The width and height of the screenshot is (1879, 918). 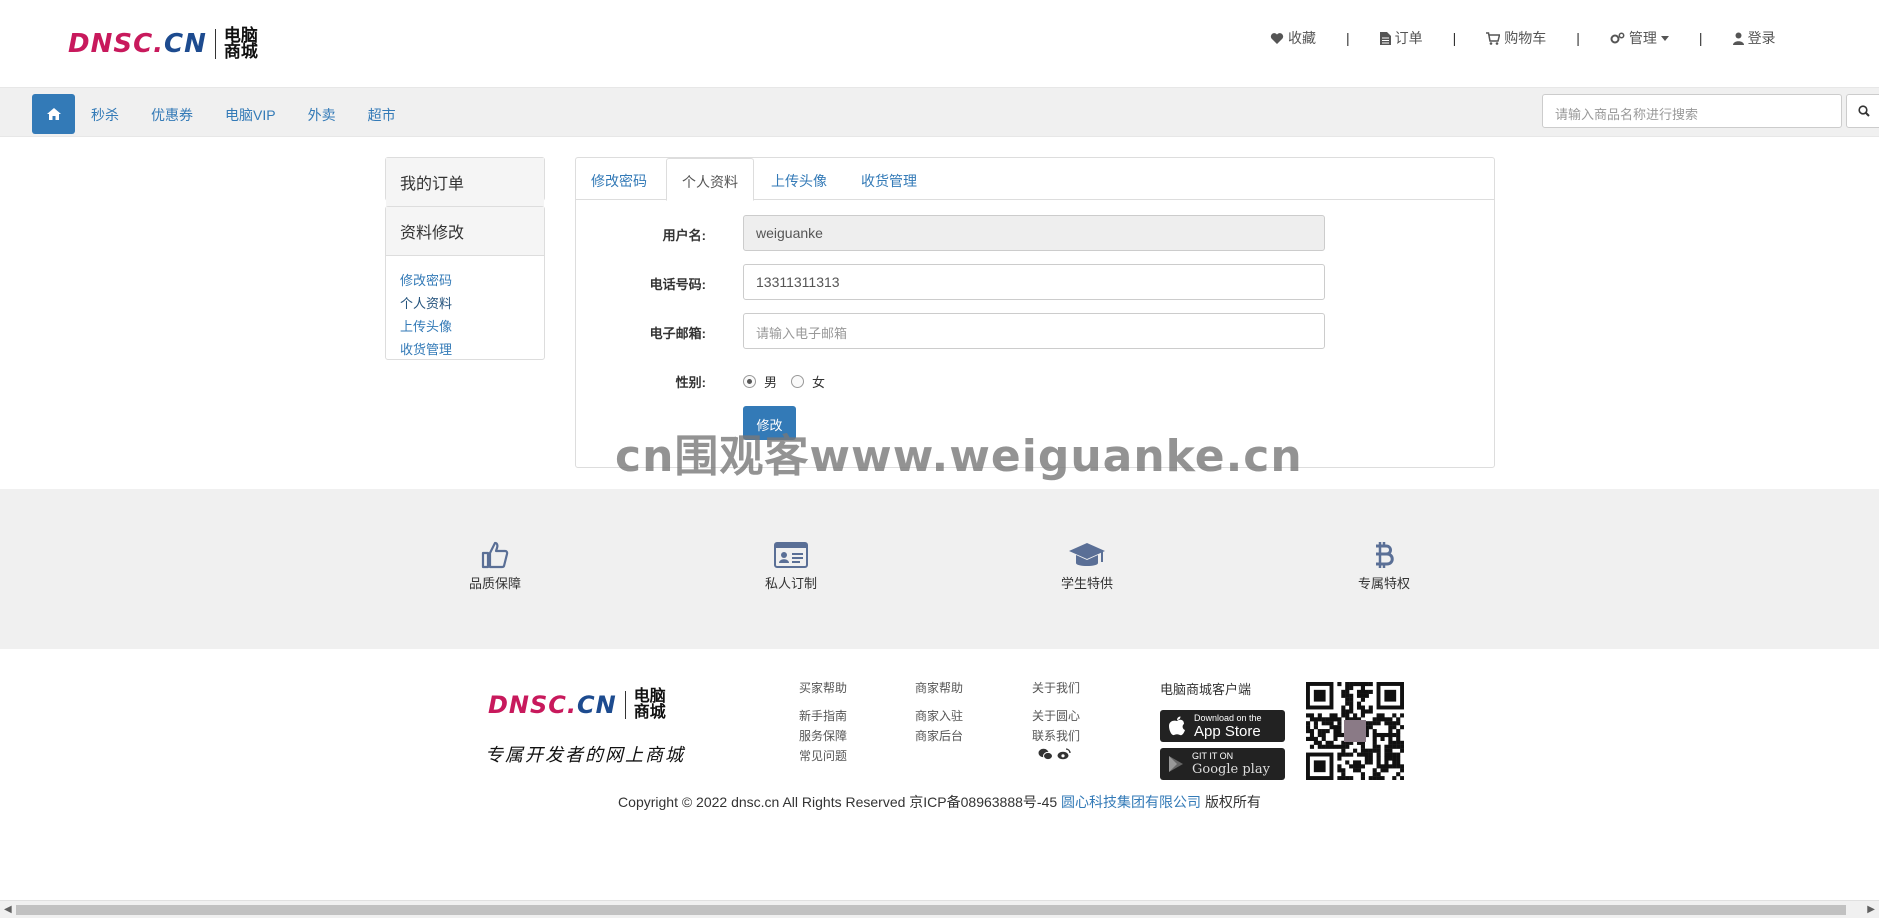 I want to click on nav-item-vip: 电脑VIP, so click(x=250, y=115).